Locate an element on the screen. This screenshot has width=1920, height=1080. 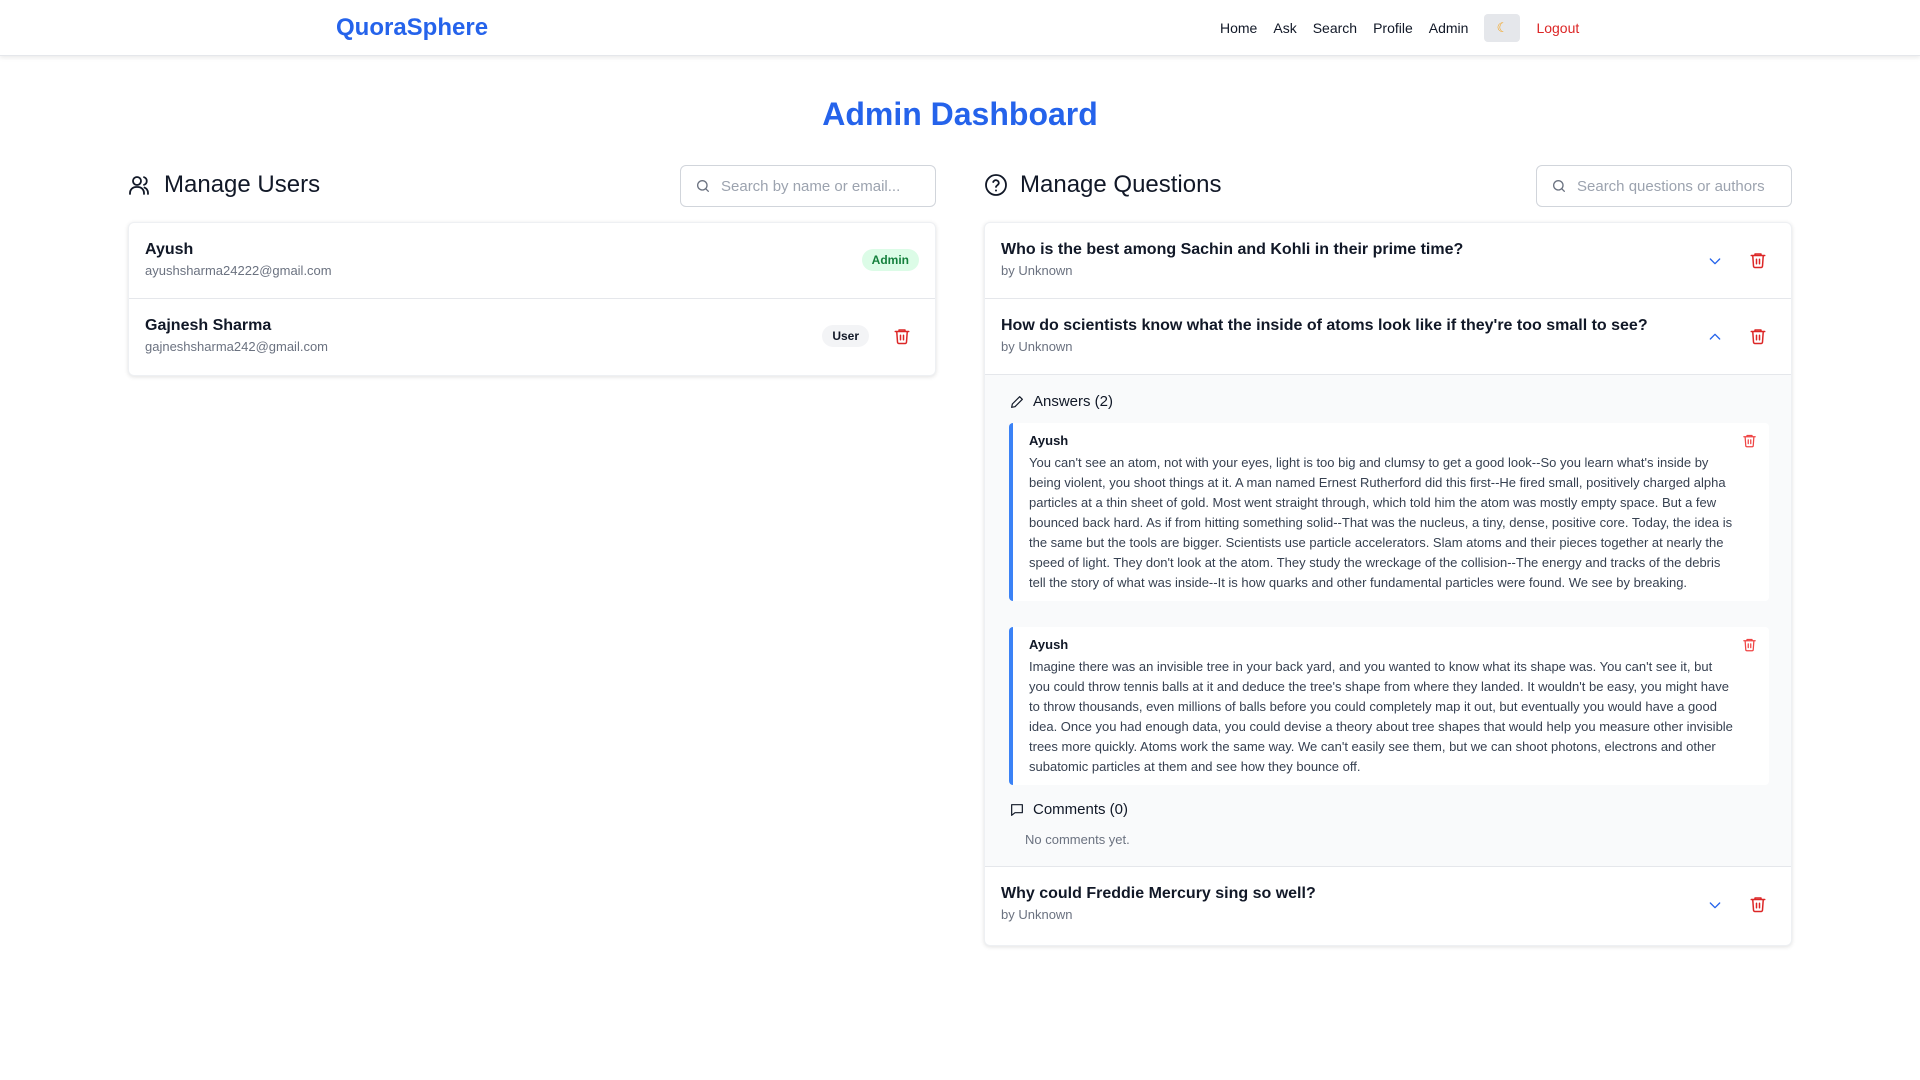
question-search-box is located at coordinates (1664, 186).